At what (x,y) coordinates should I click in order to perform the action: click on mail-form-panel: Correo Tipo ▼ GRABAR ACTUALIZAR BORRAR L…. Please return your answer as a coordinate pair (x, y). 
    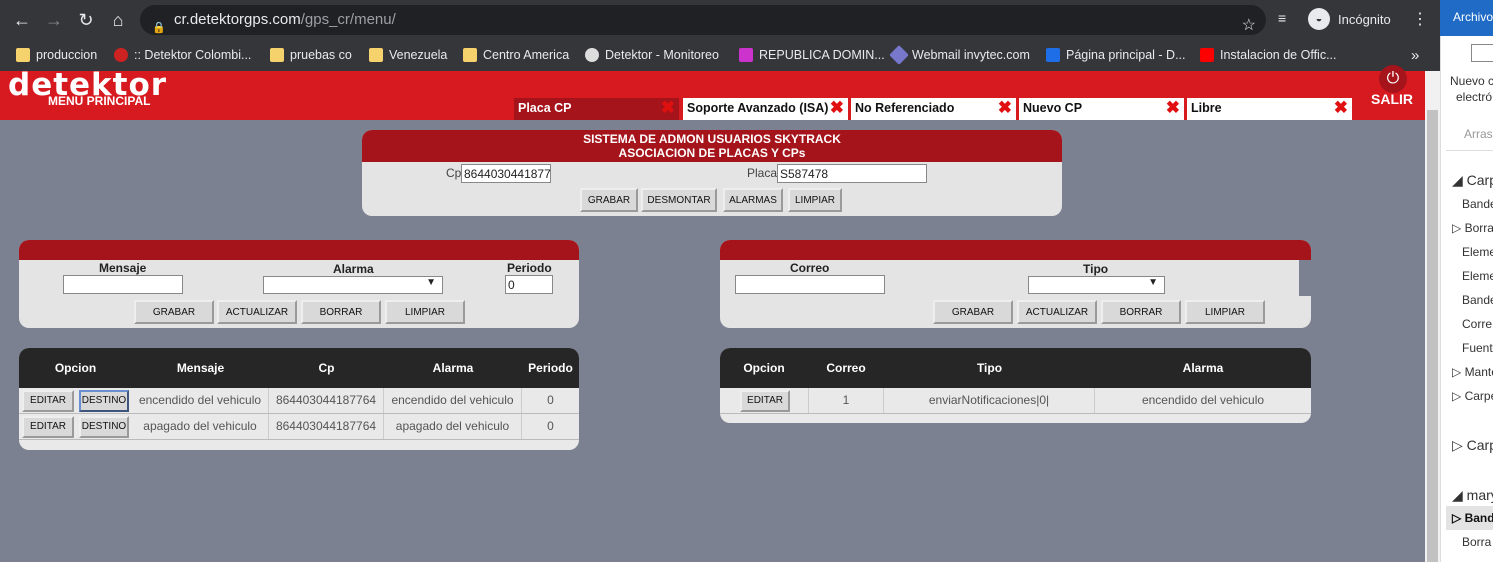
    Looking at the image, I should click on (1015, 284).